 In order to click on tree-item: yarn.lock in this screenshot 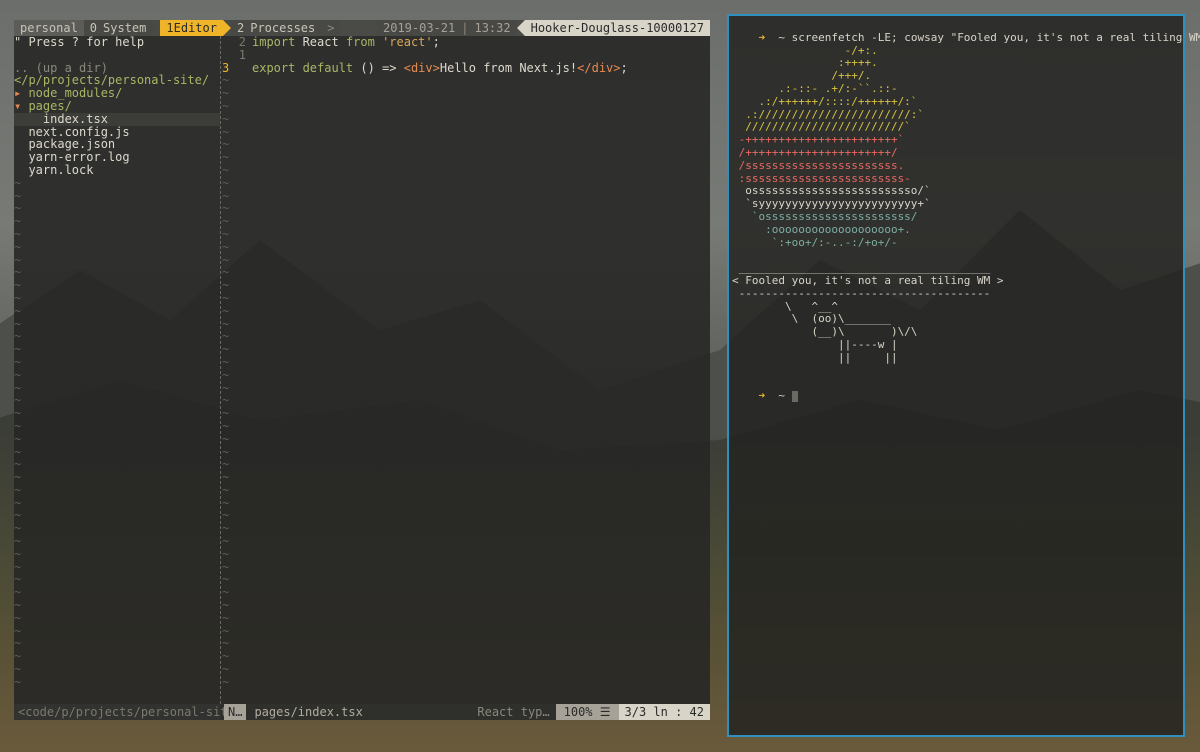, I will do `click(117, 170)`.